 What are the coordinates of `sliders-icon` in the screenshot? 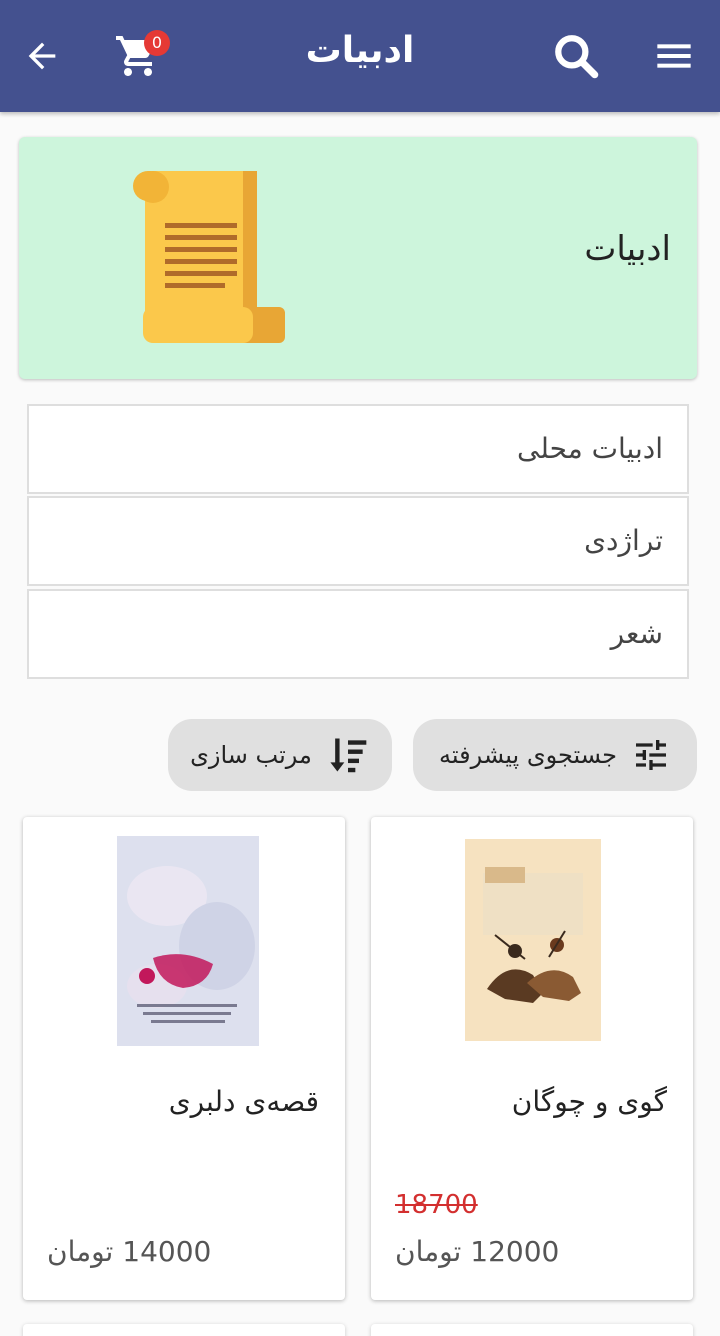 It's located at (650, 755).